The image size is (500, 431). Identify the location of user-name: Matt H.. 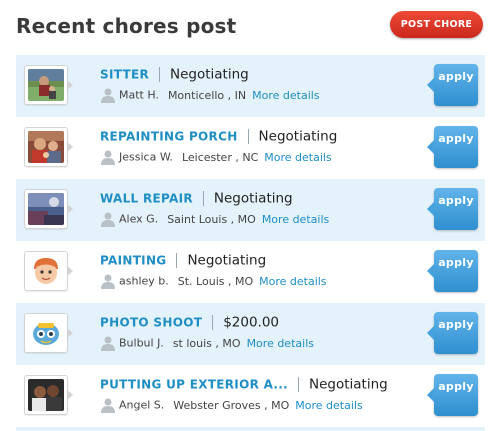
(139, 95).